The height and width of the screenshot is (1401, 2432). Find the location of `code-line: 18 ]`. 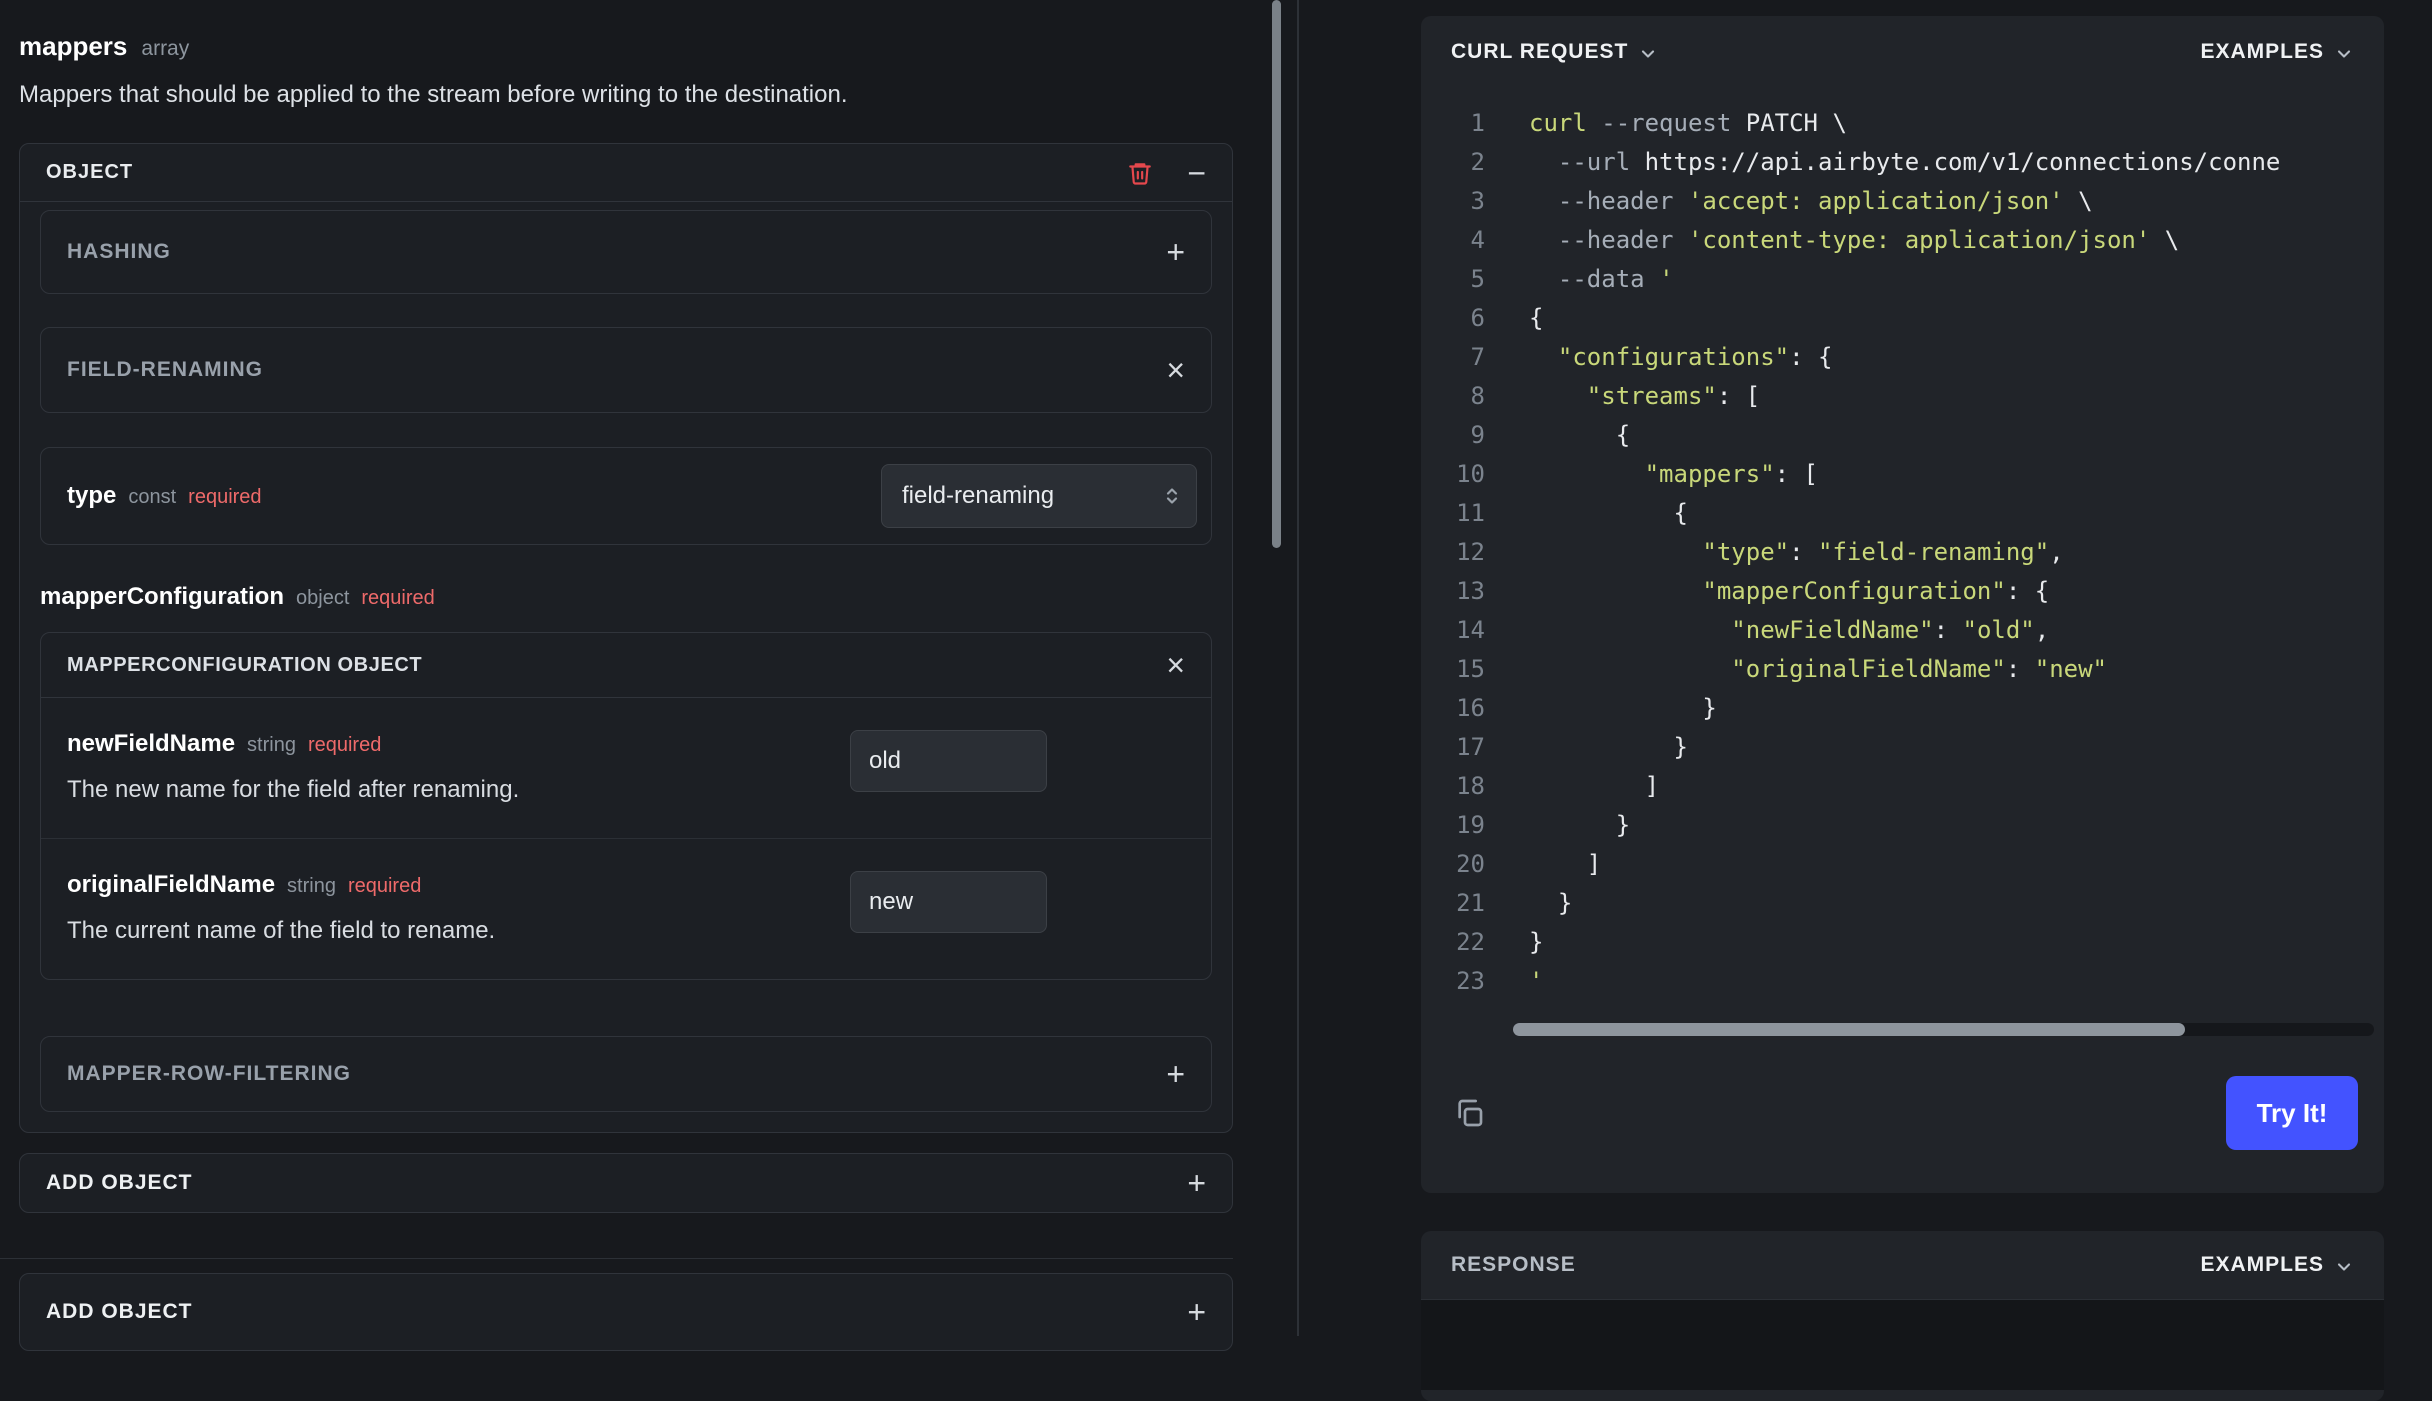

code-line: 18 ] is located at coordinates (1902, 786).